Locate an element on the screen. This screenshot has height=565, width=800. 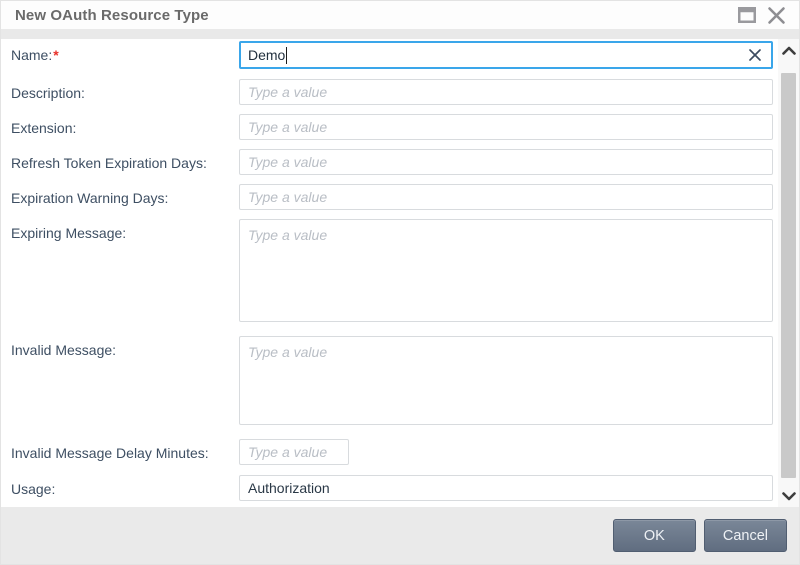
expiration-warning-days-label: Expiration Warning Days: is located at coordinates (90, 198).